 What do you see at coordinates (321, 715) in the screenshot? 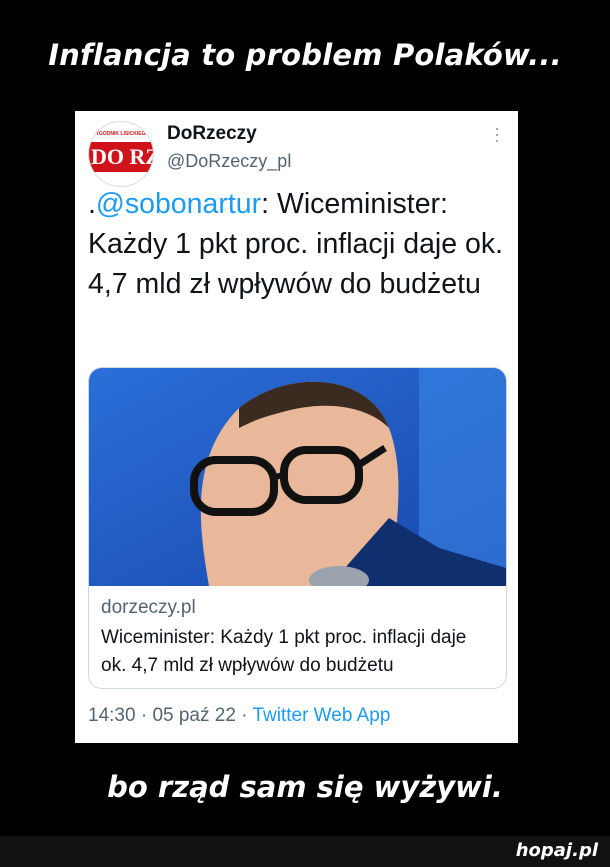
I see `source-app-link: Twitter Web App` at bounding box center [321, 715].